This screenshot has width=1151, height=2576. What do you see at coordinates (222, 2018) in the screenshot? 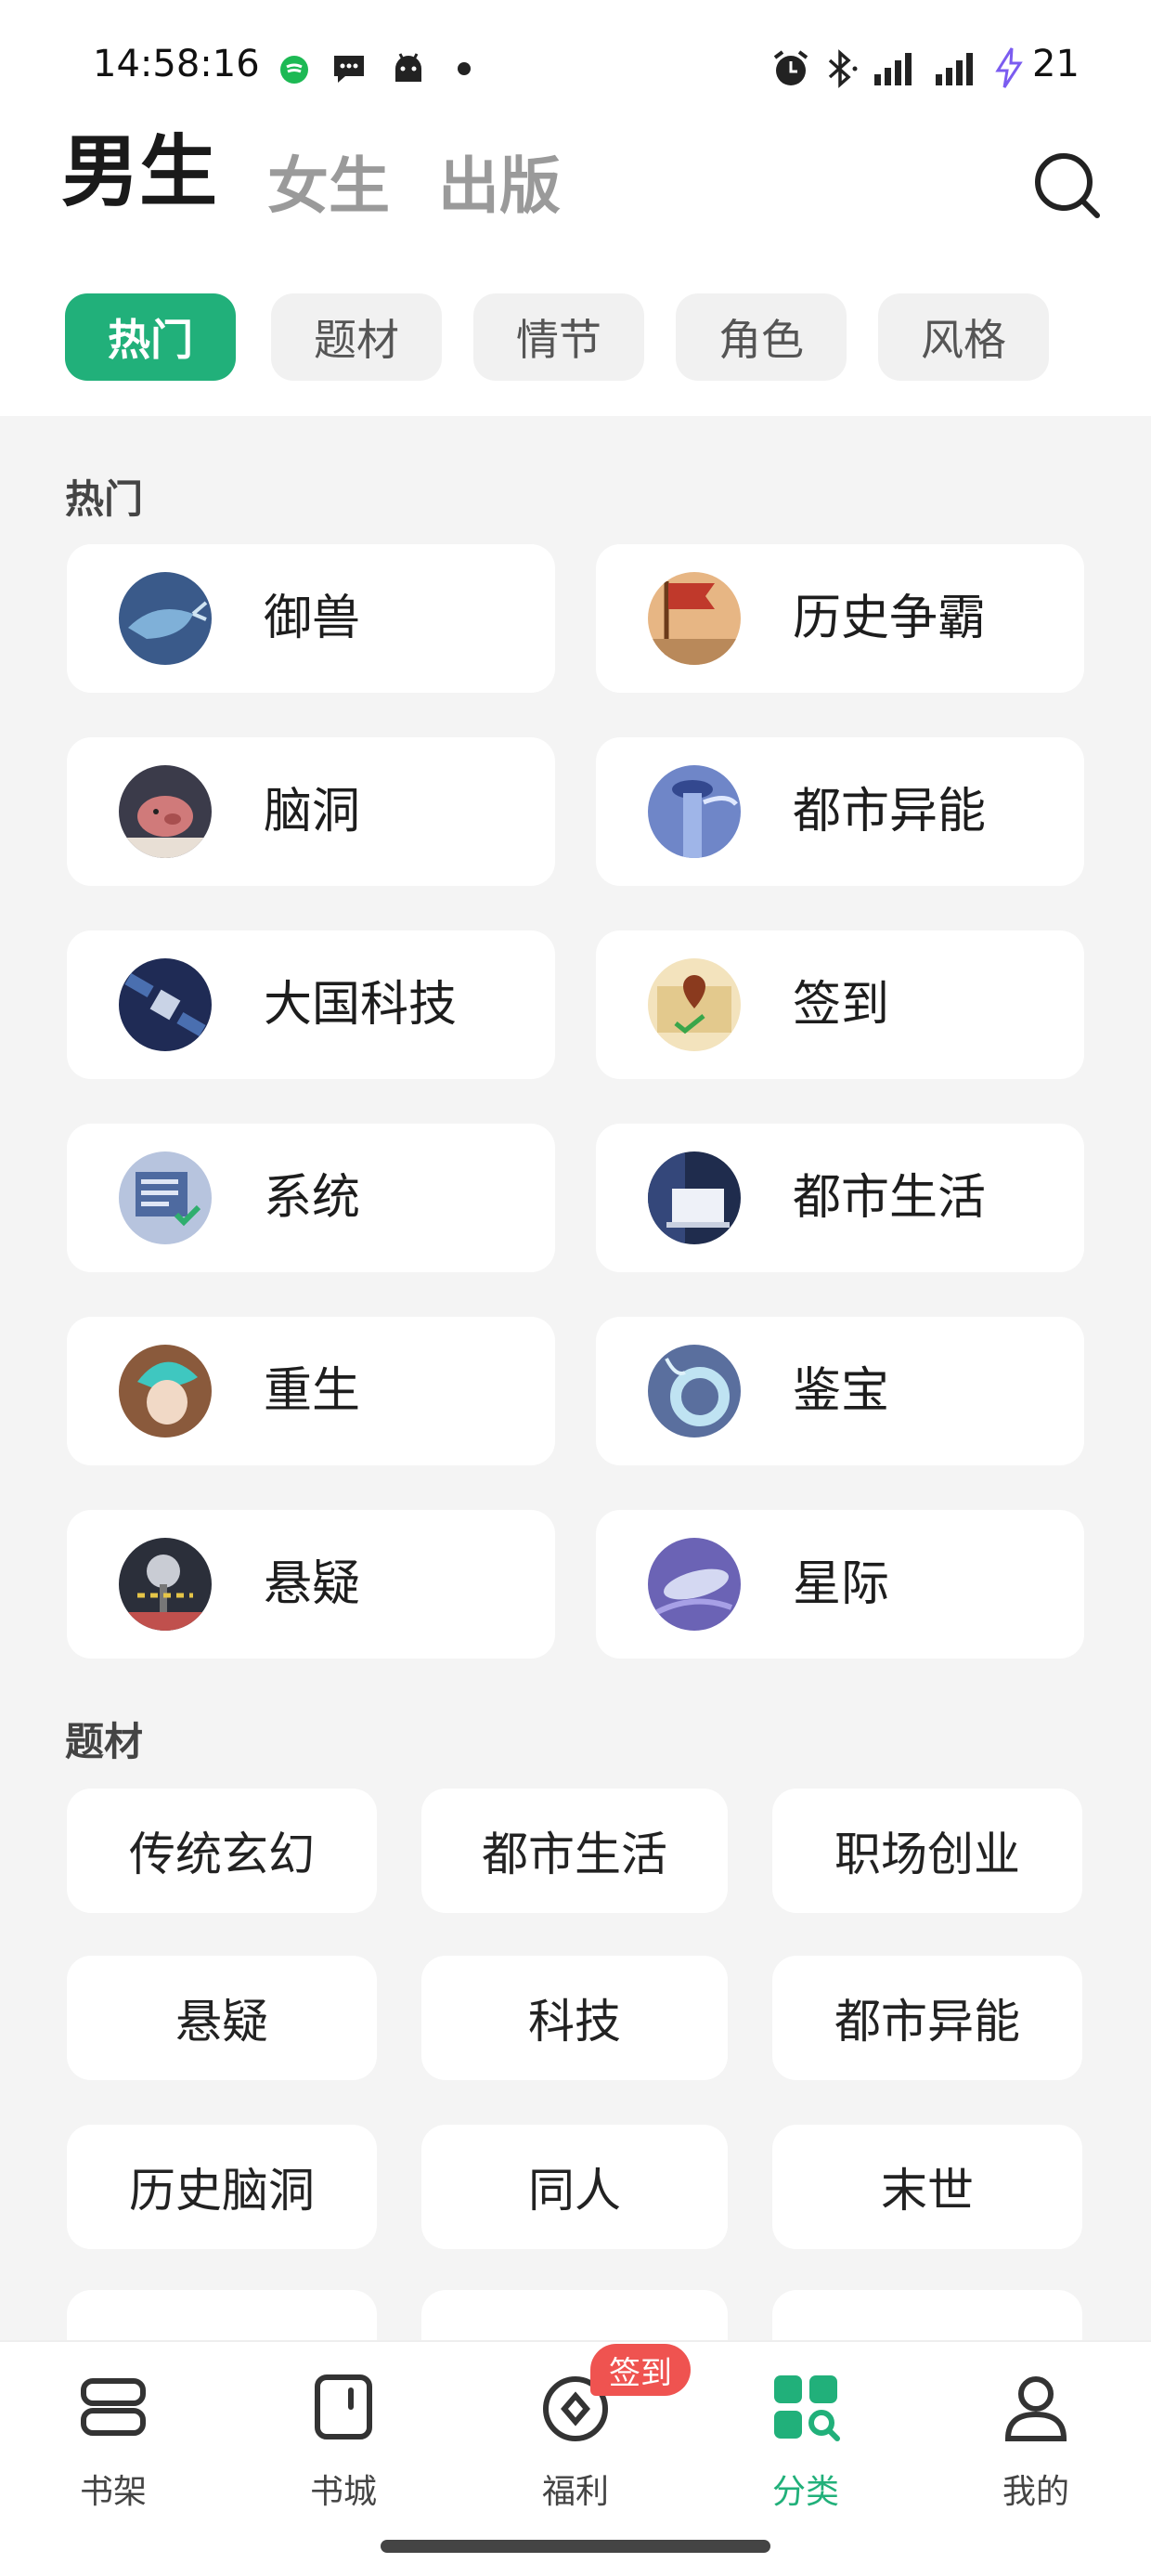
I see `topic-pill: 悬疑` at bounding box center [222, 2018].